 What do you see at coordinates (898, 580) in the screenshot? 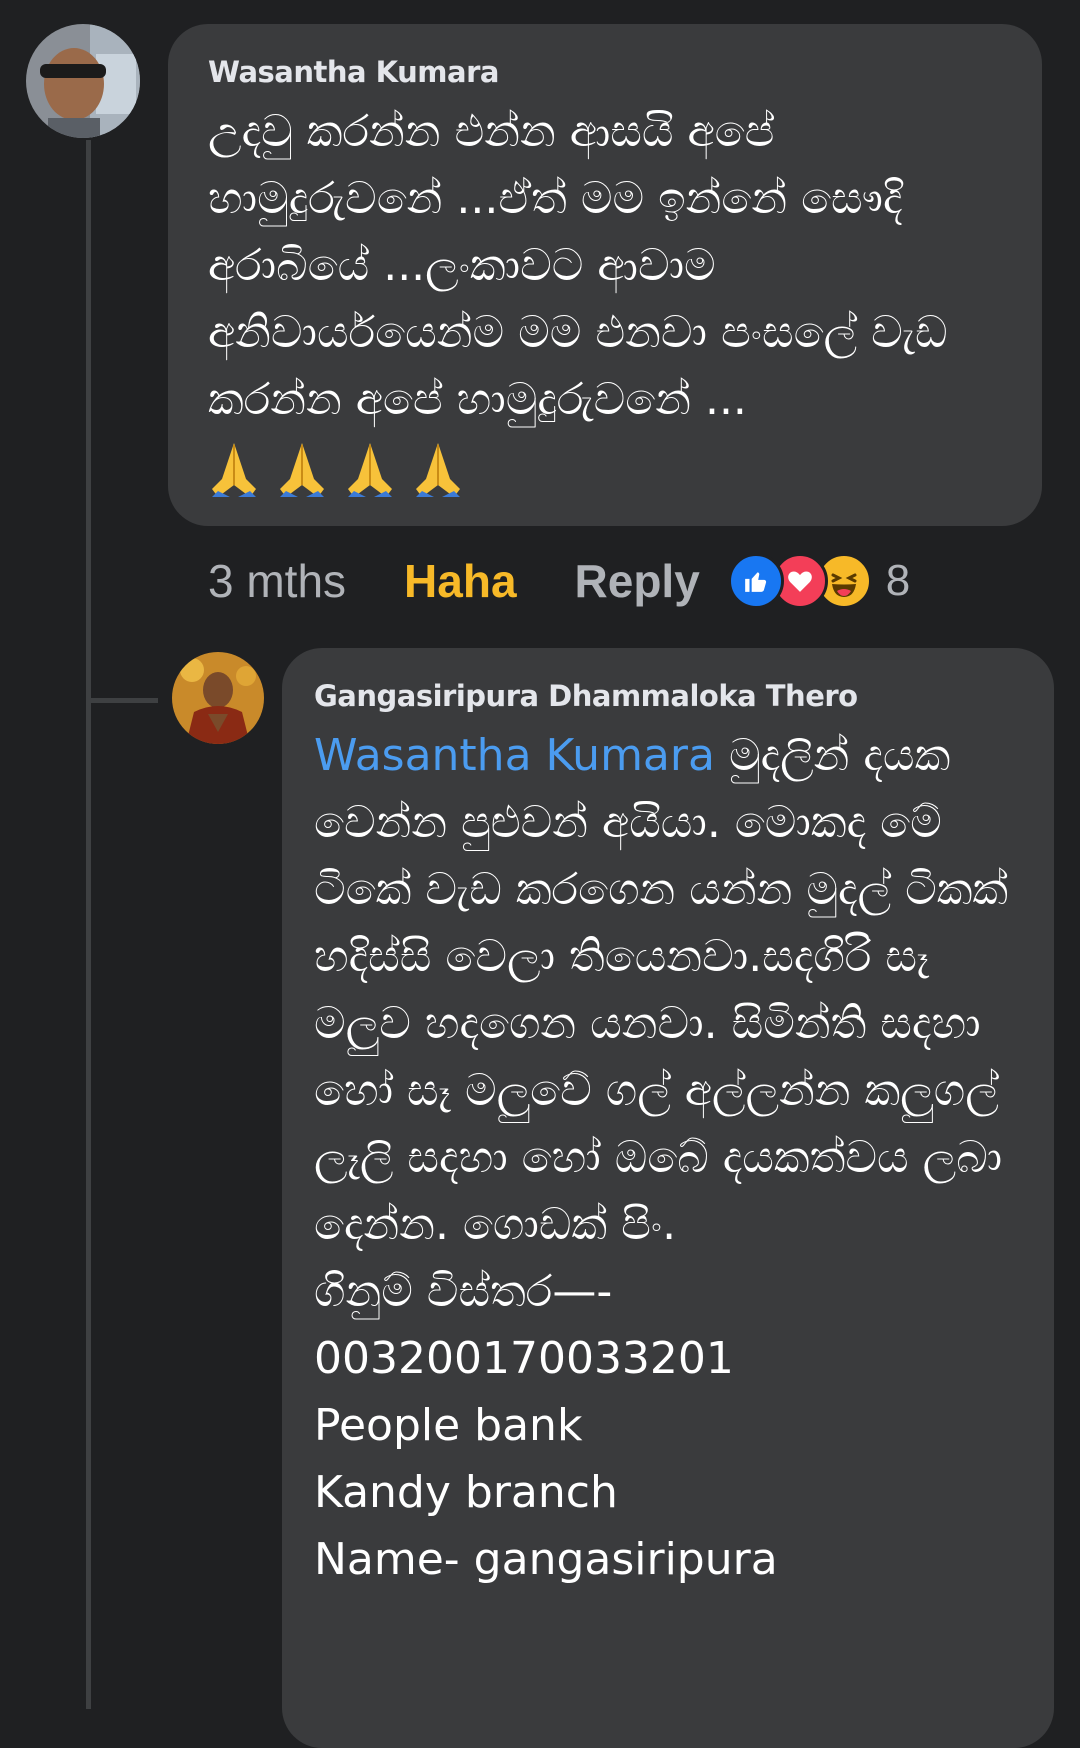
I see `reaction-count: 8` at bounding box center [898, 580].